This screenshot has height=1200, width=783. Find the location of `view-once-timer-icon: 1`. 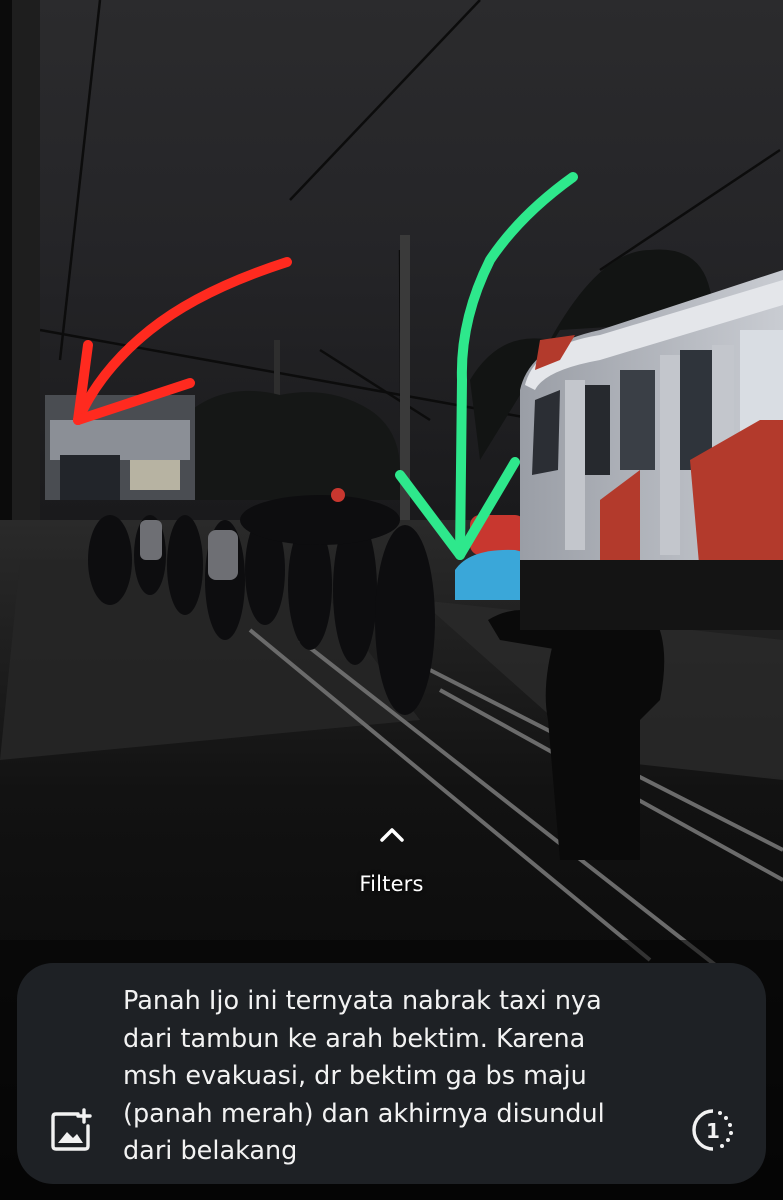

view-once-timer-icon: 1 is located at coordinates (713, 1130).